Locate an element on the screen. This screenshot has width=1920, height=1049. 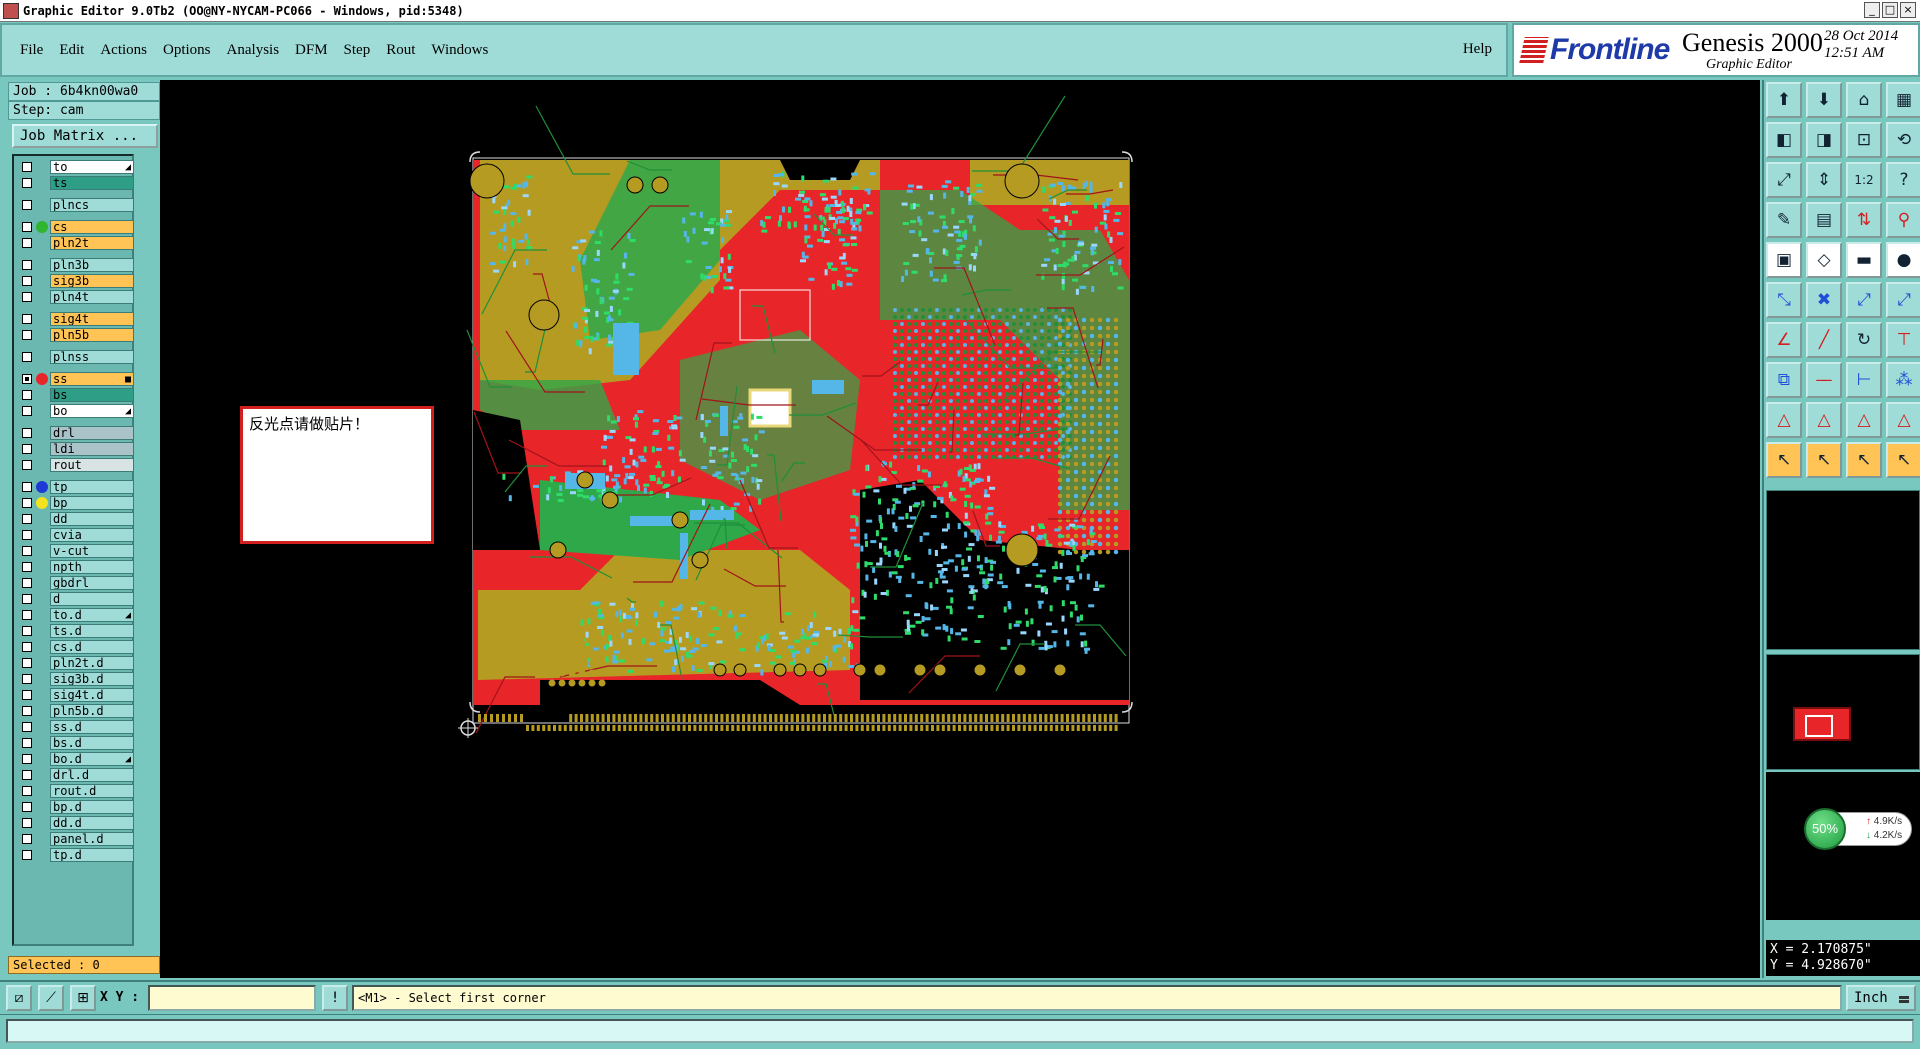
layer-row: pln5b.d is located at coordinates (75, 711).